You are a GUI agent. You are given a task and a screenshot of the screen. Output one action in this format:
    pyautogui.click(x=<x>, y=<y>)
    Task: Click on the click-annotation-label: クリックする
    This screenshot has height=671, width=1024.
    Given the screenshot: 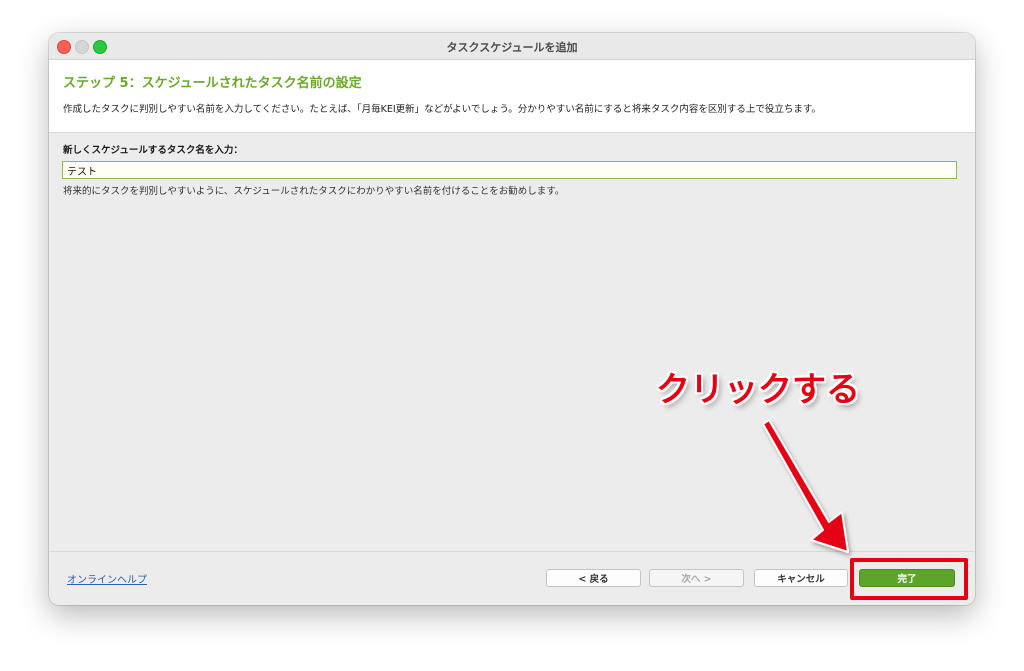 What is the action you would take?
    pyautogui.click(x=758, y=390)
    